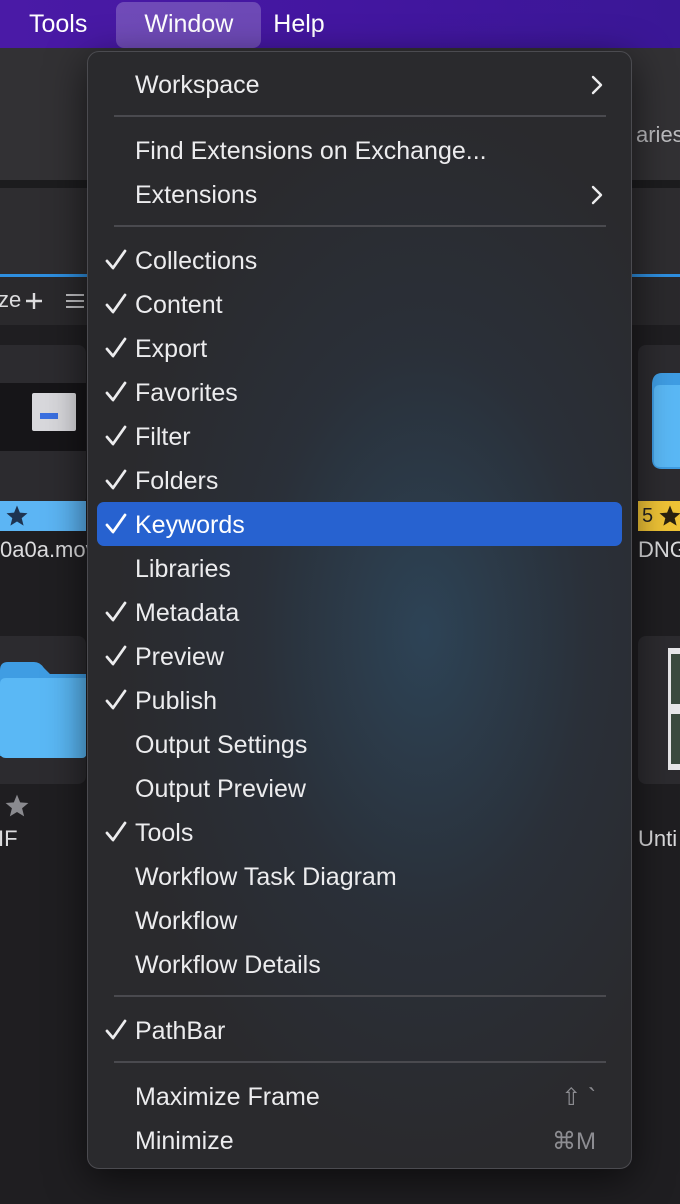  What do you see at coordinates (574, 1141) in the screenshot?
I see `shortcut-label: ⌘M` at bounding box center [574, 1141].